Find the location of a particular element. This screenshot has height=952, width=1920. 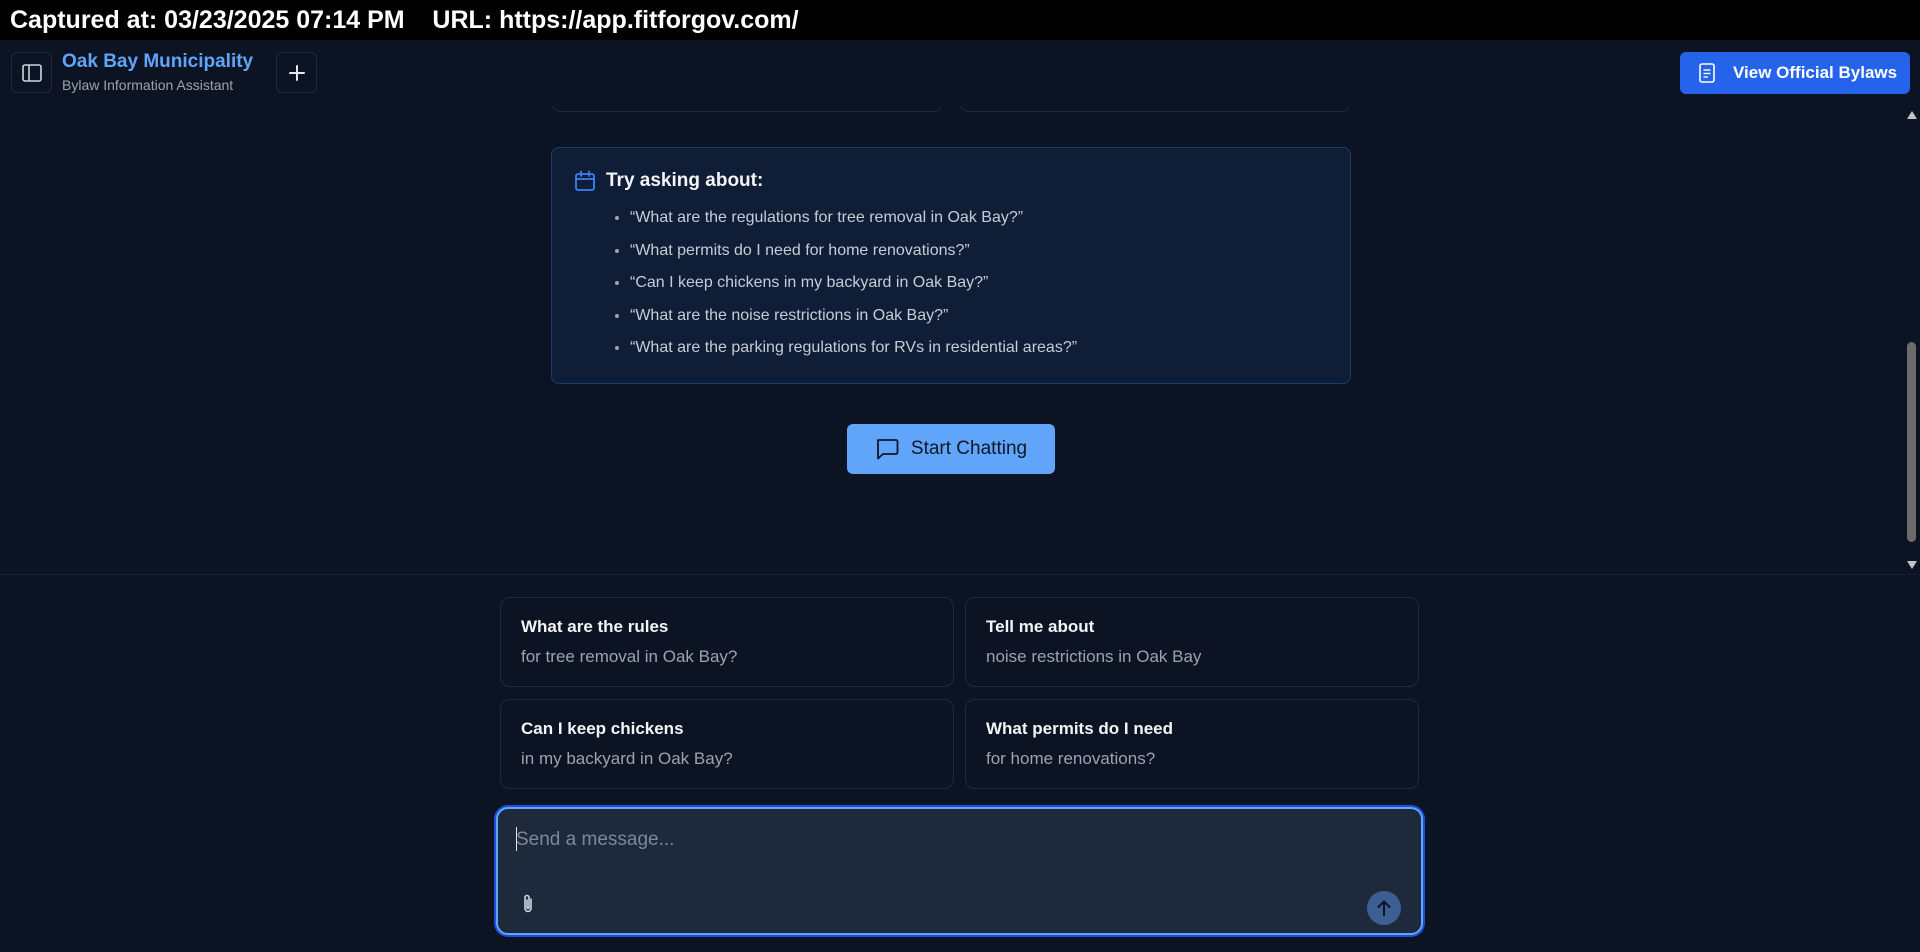

send-button is located at coordinates (1384, 908).